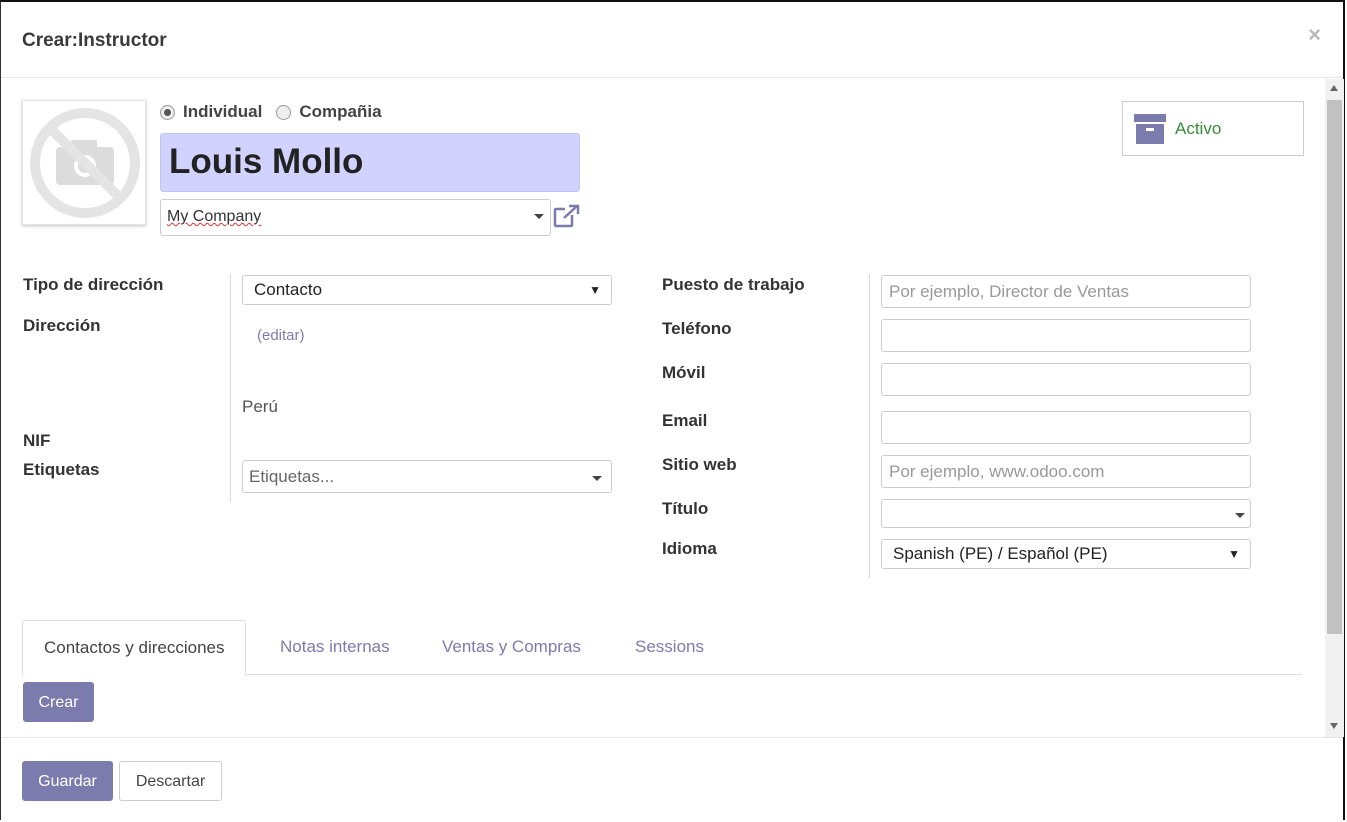 This screenshot has height=822, width=1347. Describe the element at coordinates (1334, 367) in the screenshot. I see `scroll-thumb` at that location.